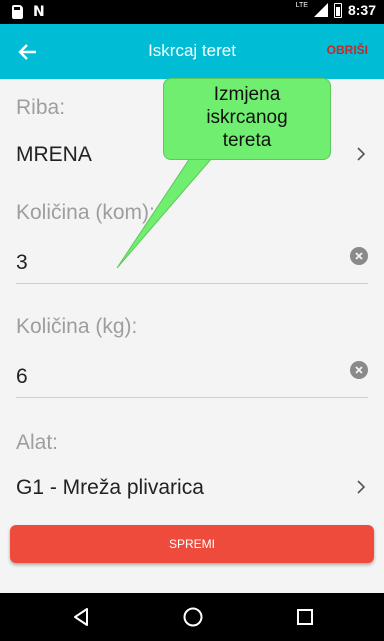  I want to click on quantity-pcs-input: 3, so click(192, 263).